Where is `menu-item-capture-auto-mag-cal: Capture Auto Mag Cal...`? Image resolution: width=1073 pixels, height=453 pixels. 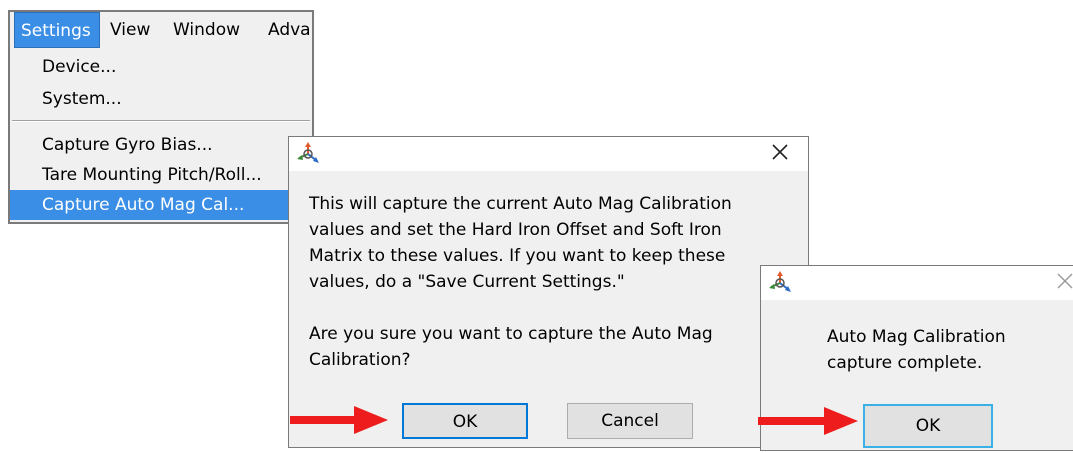
menu-item-capture-auto-mag-cal: Capture Auto Mag Cal... is located at coordinates (161, 205).